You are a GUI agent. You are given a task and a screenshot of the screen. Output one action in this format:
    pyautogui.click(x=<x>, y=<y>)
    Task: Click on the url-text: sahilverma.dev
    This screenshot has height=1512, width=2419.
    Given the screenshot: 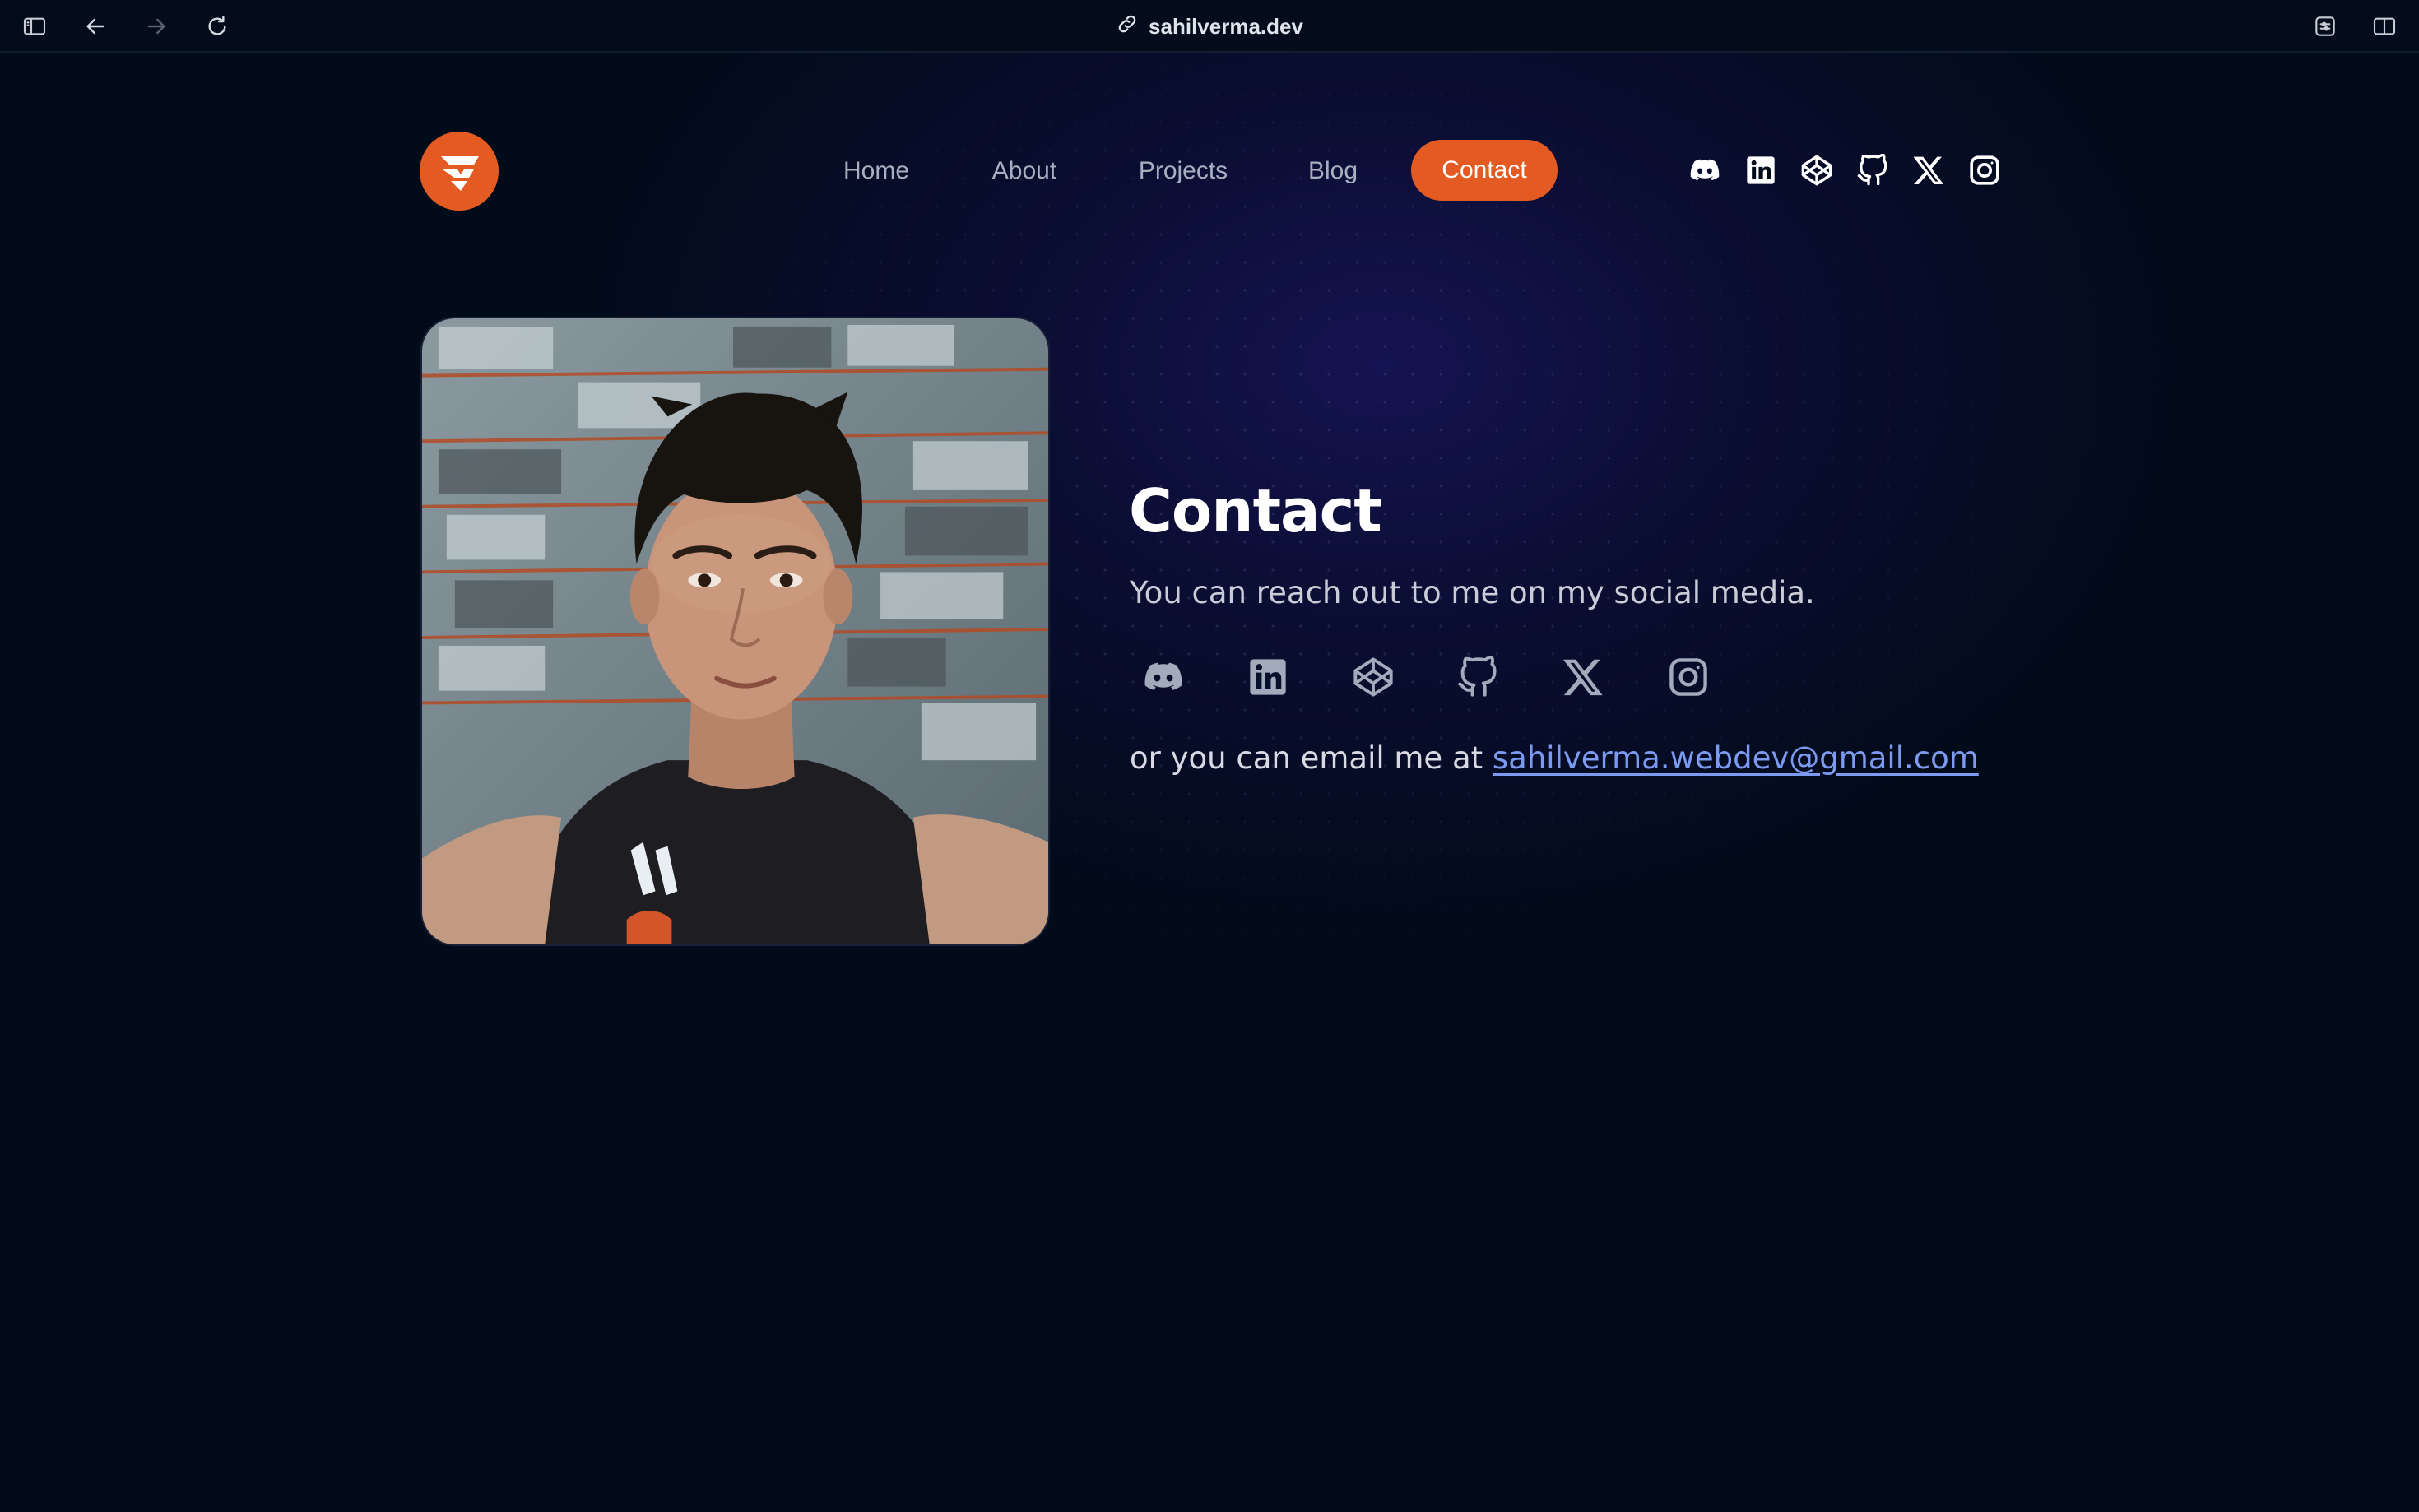 What is the action you would take?
    pyautogui.click(x=1226, y=26)
    